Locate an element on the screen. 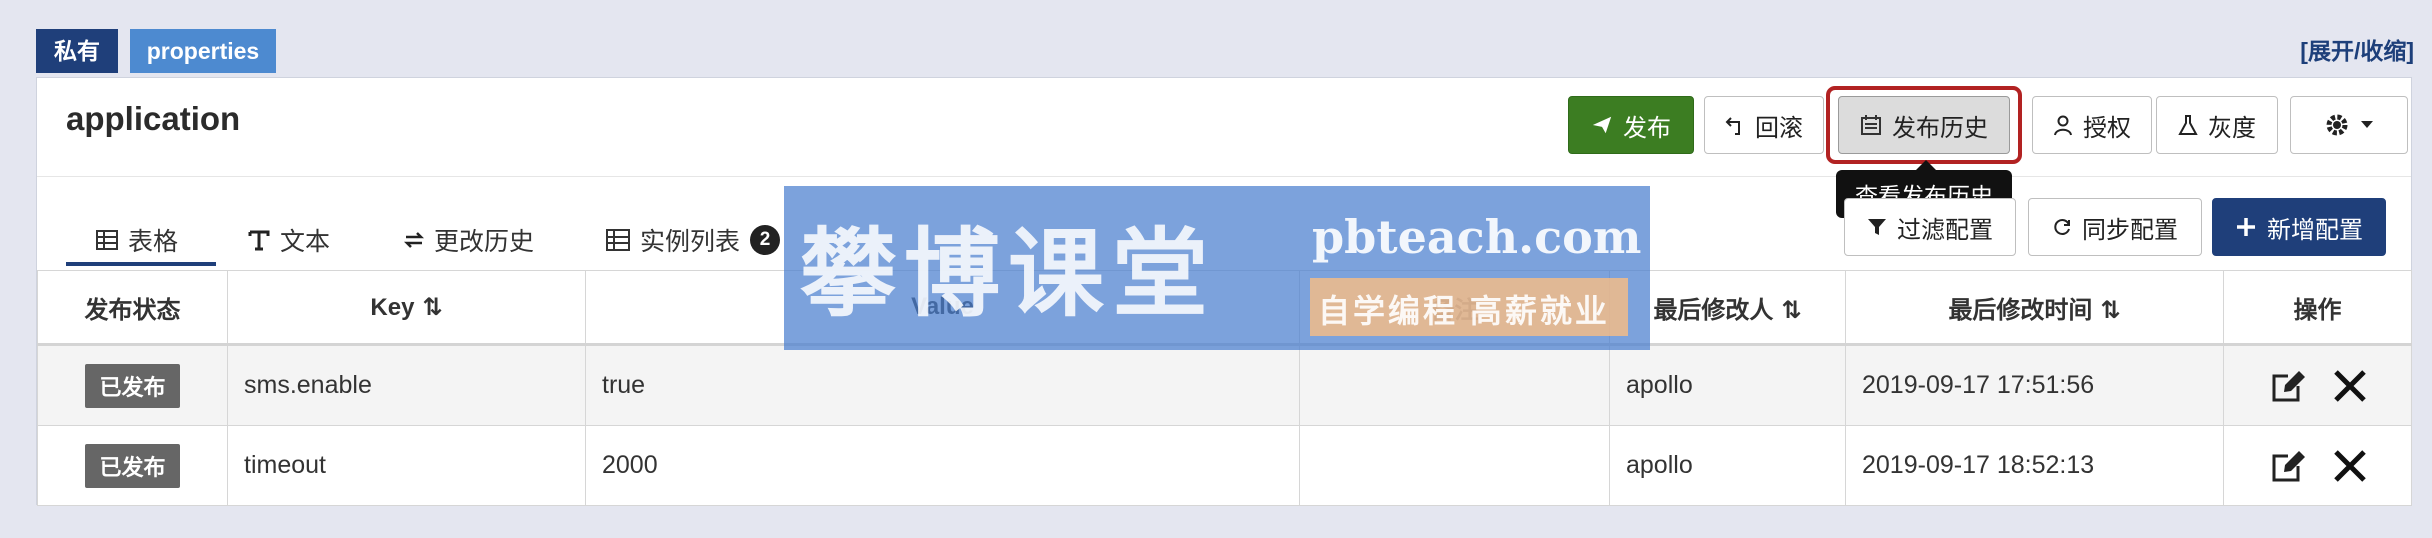 Image resolution: width=2432 pixels, height=538 pixels. value-cell: 2000 is located at coordinates (942, 465).